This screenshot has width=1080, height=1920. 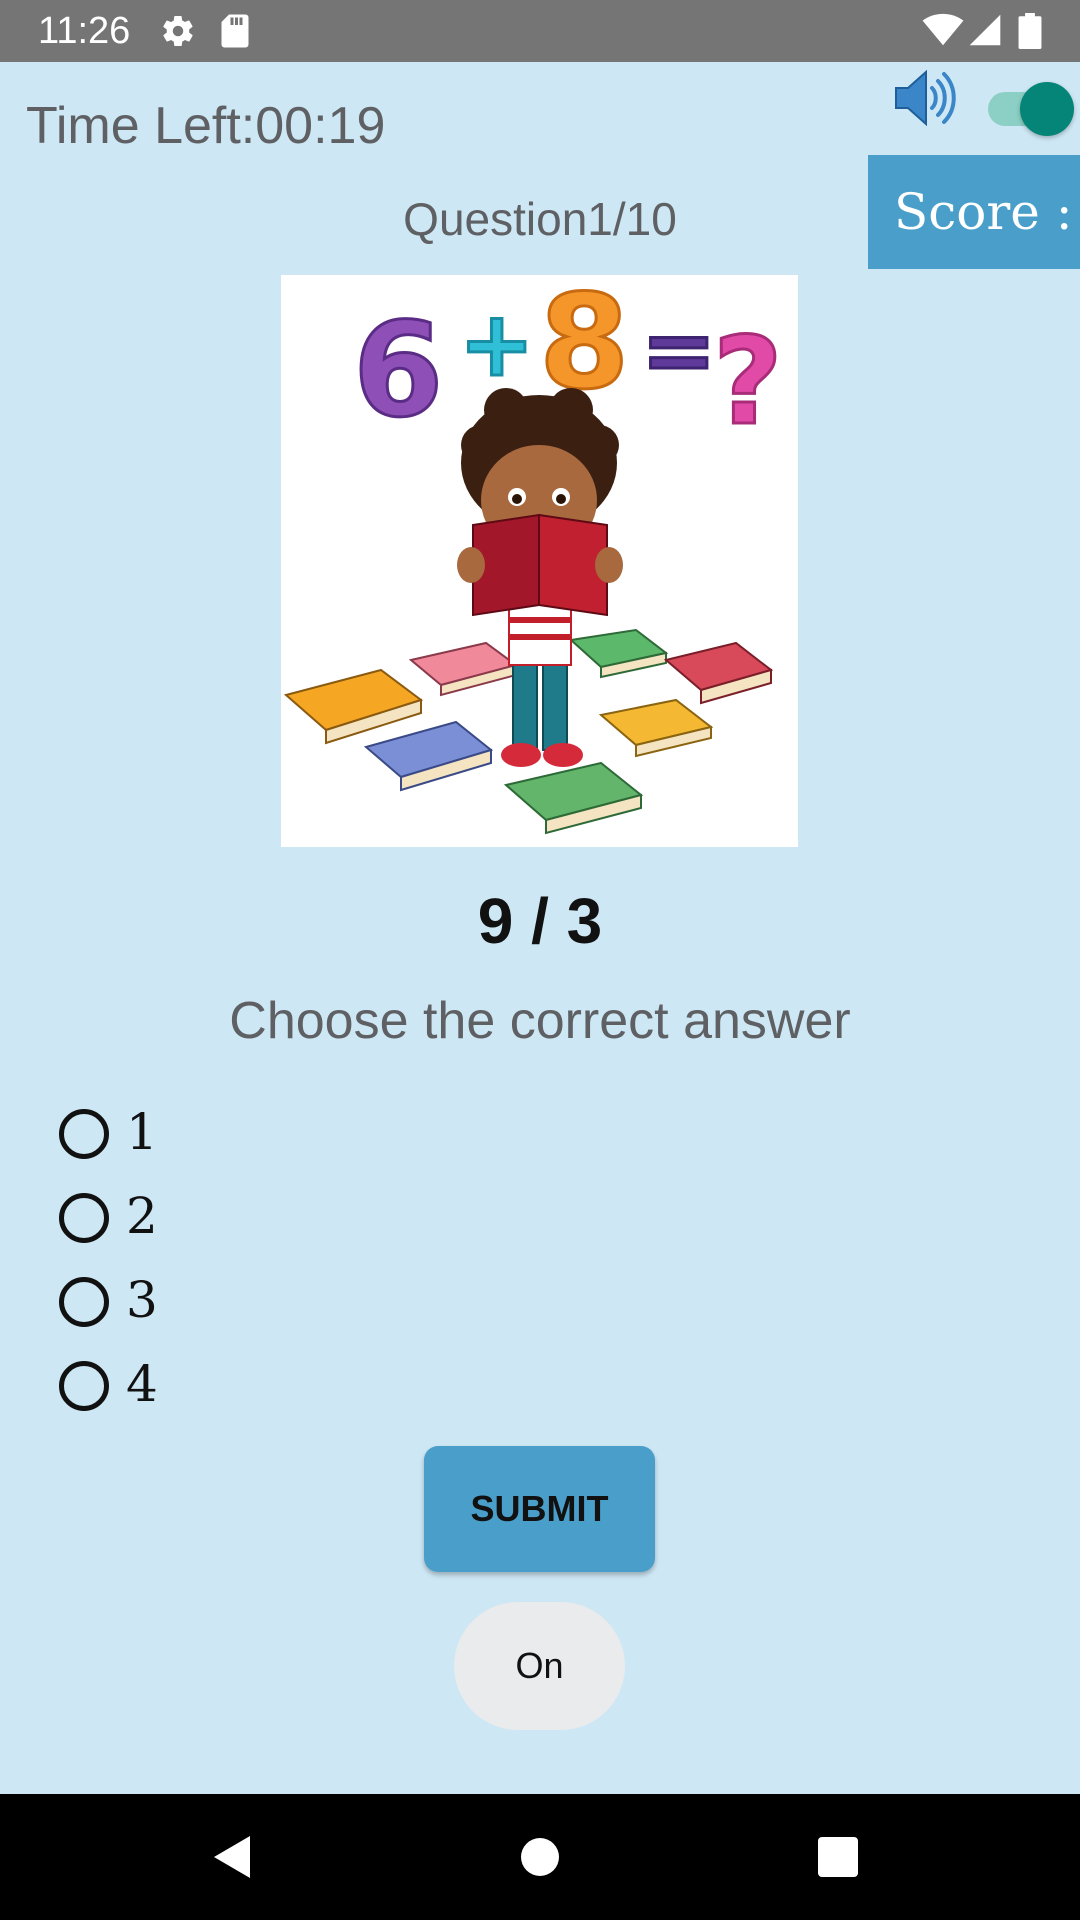 I want to click on status-time: 11:26, so click(x=84, y=31).